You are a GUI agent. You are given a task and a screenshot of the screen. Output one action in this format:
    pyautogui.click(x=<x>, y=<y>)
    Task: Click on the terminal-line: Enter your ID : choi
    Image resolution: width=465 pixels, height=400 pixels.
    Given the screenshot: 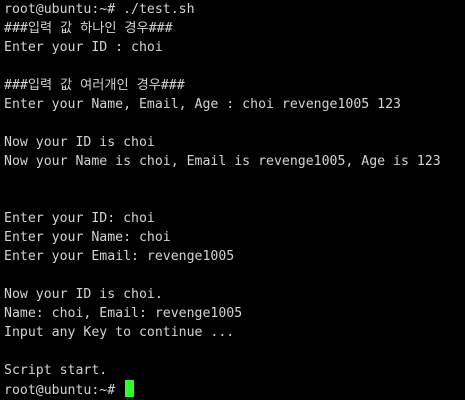 What is the action you would take?
    pyautogui.click(x=83, y=47)
    